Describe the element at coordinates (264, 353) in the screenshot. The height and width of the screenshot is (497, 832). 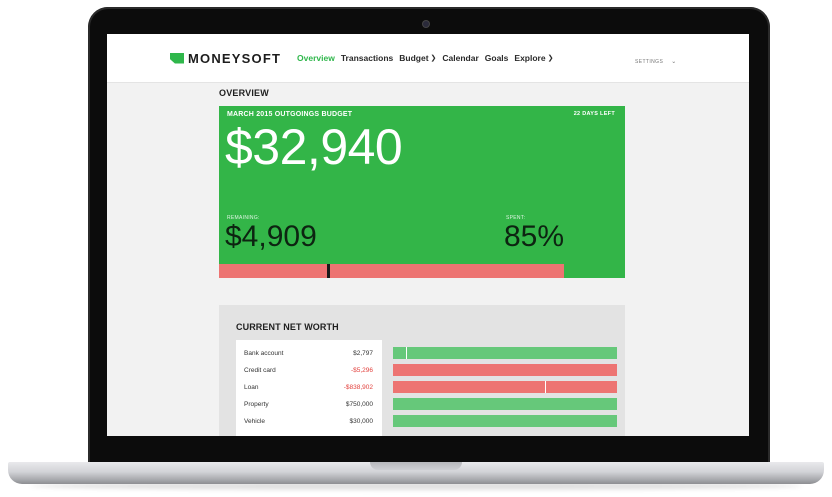
I see `account-name: Bank account` at that location.